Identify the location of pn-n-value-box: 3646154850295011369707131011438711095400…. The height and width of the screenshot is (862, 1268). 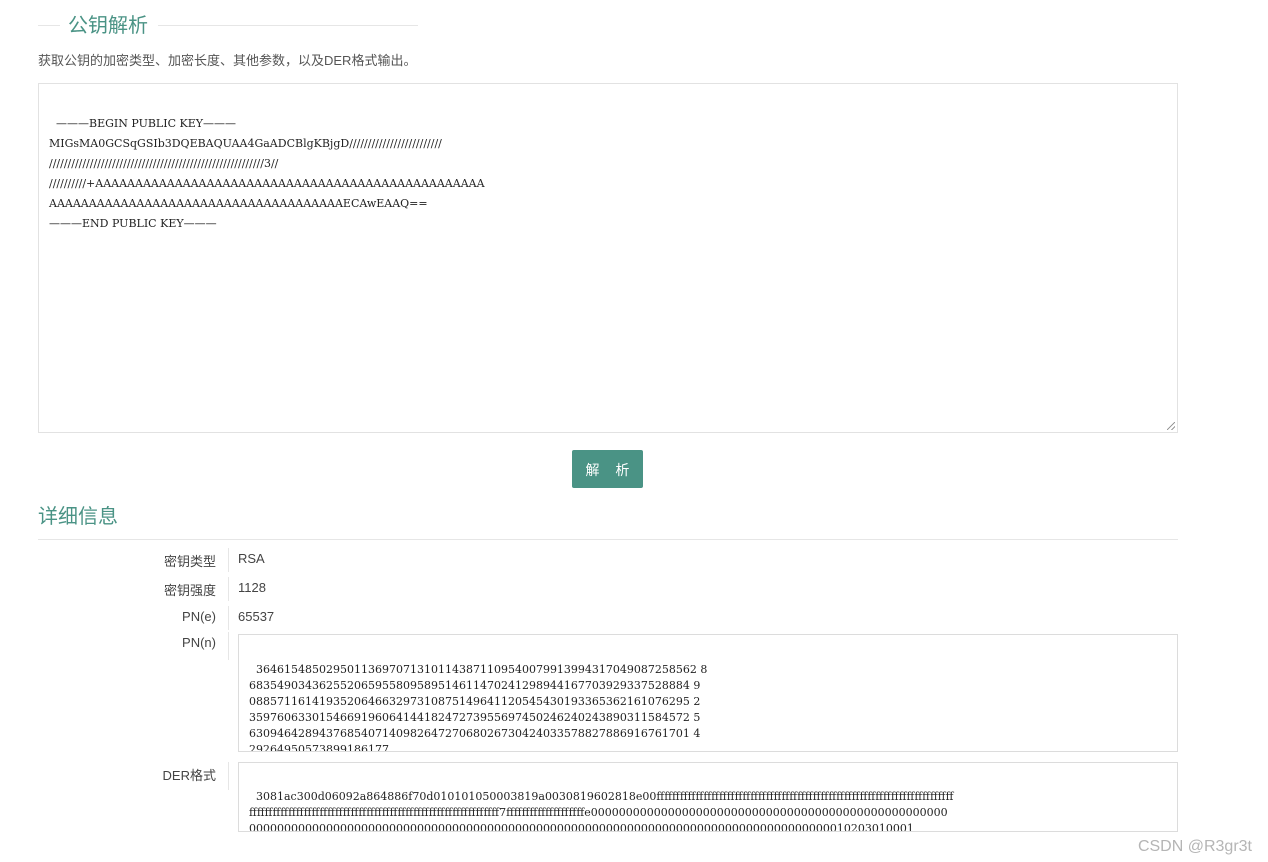
(708, 693).